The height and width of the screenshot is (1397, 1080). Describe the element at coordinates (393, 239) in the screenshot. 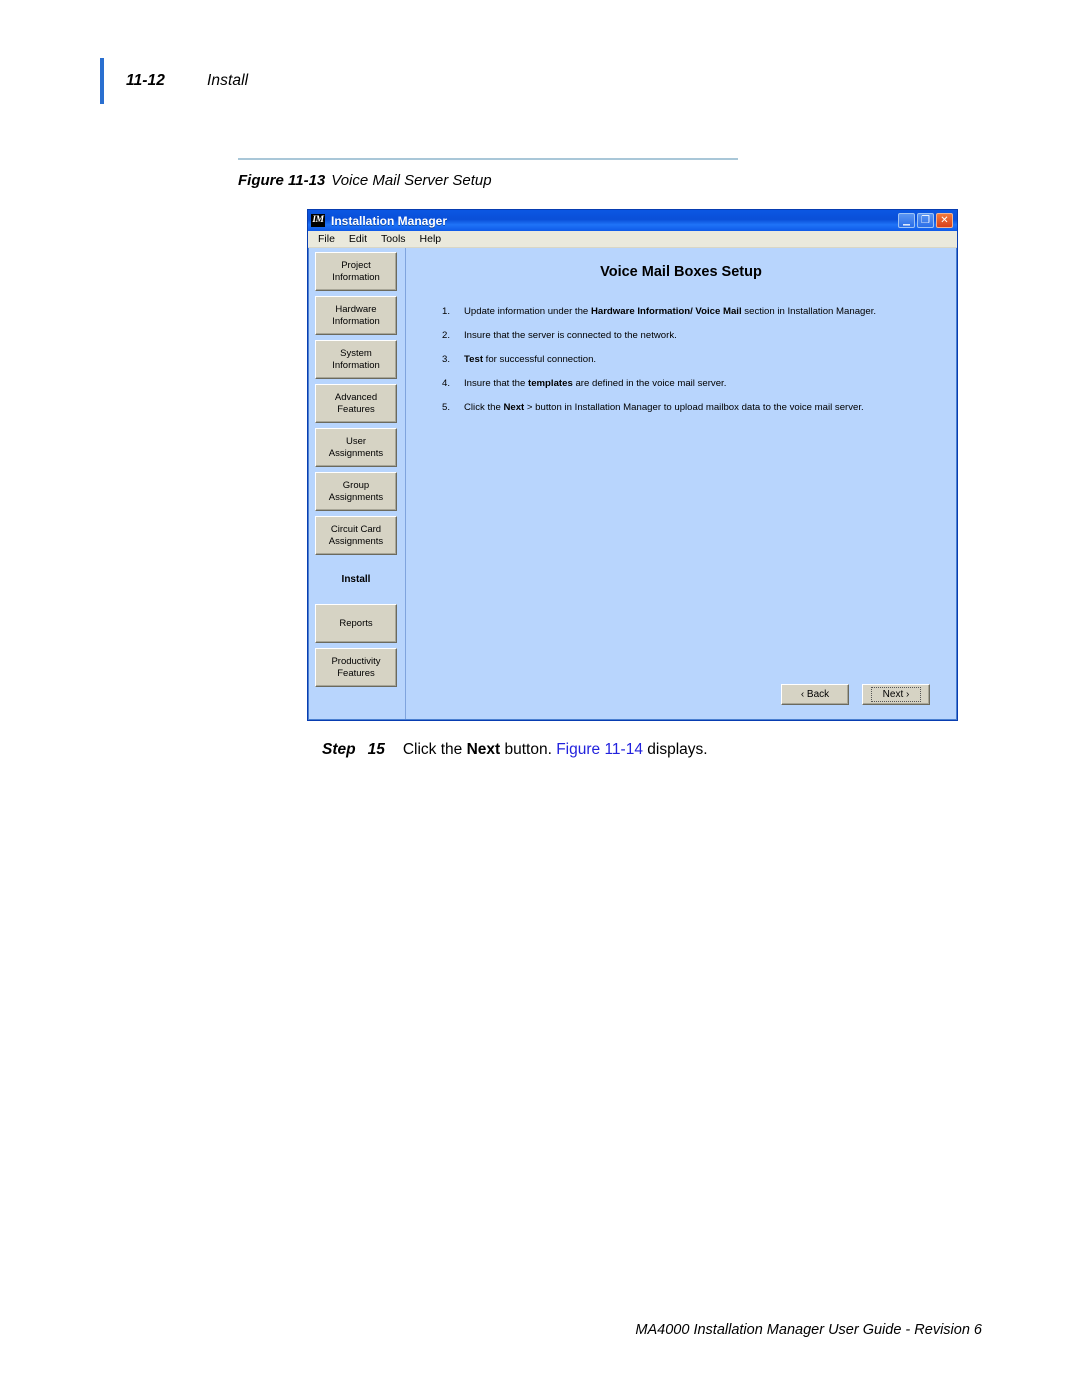

I see `menu-tools: Tools` at that location.